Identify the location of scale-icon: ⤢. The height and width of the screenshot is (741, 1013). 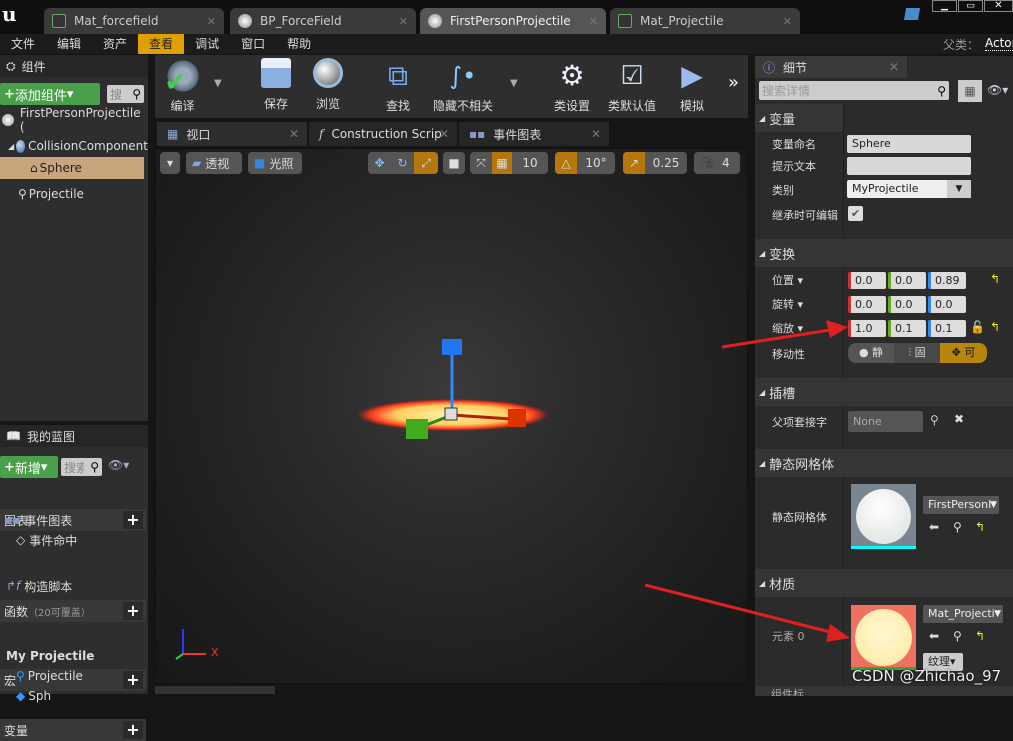
(426, 163).